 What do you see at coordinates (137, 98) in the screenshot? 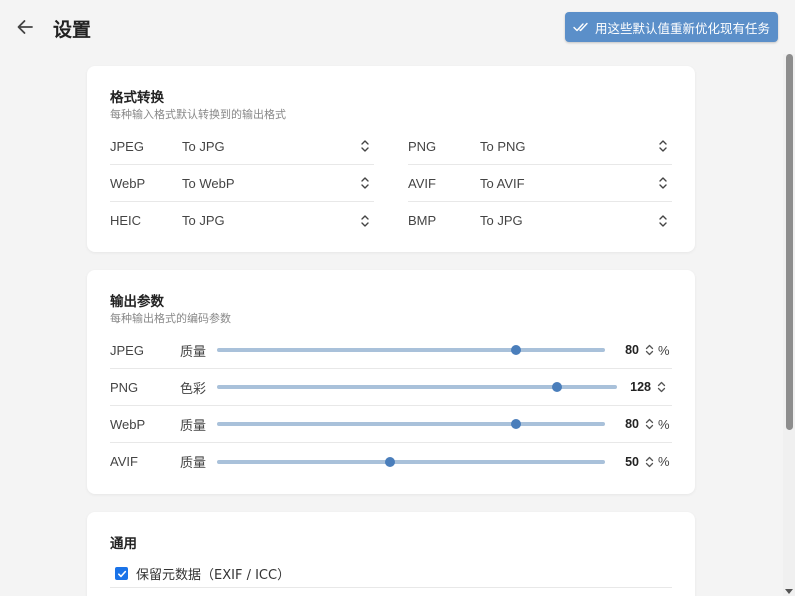
I see `format-conversion-title: 格式转换` at bounding box center [137, 98].